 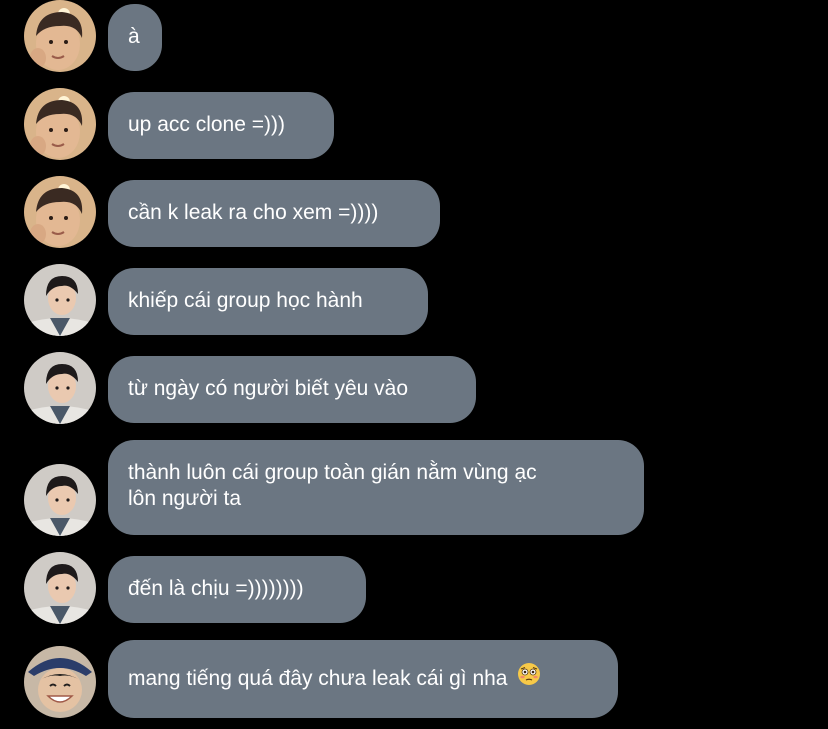 I want to click on message-bubble: cần k leak ra cho xem =)))), so click(x=274, y=213).